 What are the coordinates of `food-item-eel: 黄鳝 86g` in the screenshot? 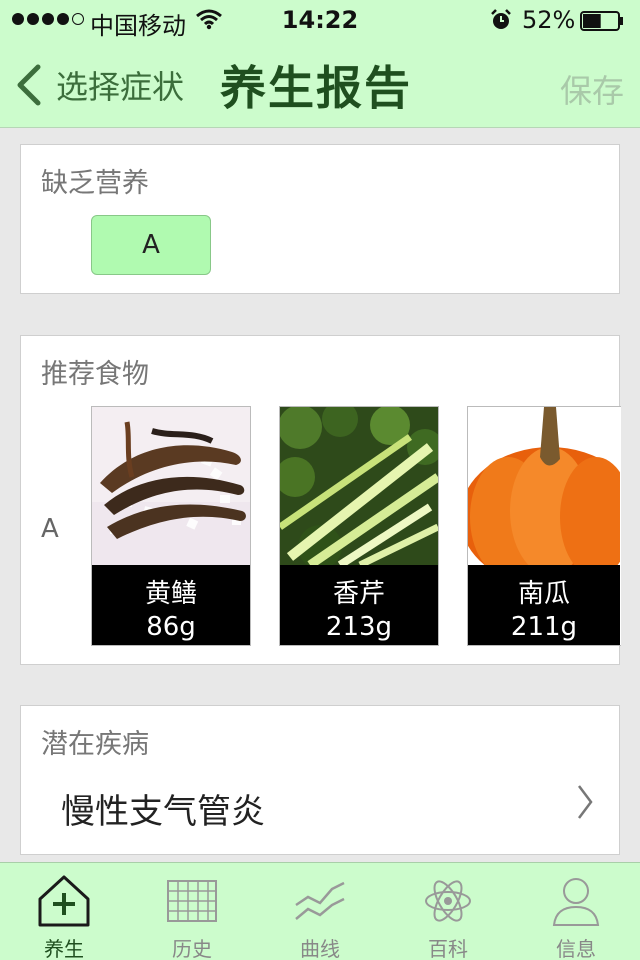 It's located at (171, 526).